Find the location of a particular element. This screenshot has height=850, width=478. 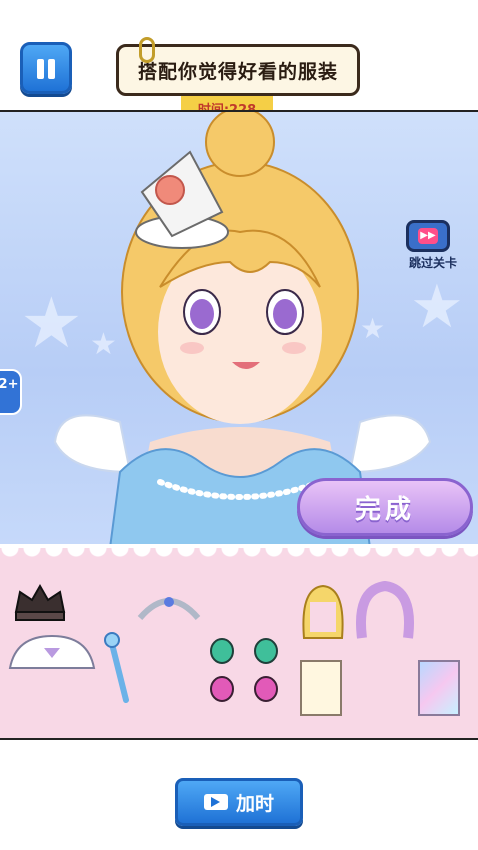

lace-border is located at coordinates (239, 555).